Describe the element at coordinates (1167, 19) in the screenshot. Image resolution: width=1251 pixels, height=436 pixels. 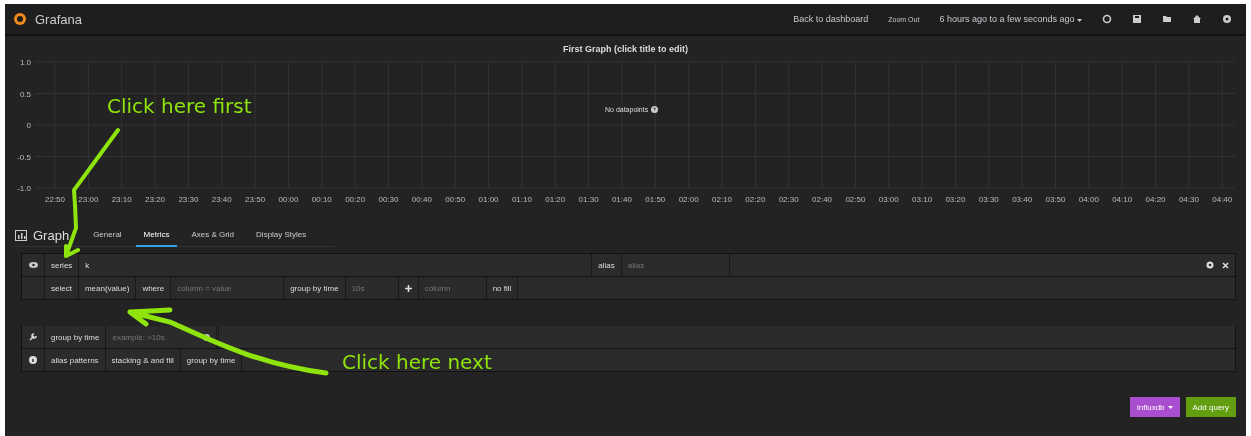
I see `folder-icon` at that location.